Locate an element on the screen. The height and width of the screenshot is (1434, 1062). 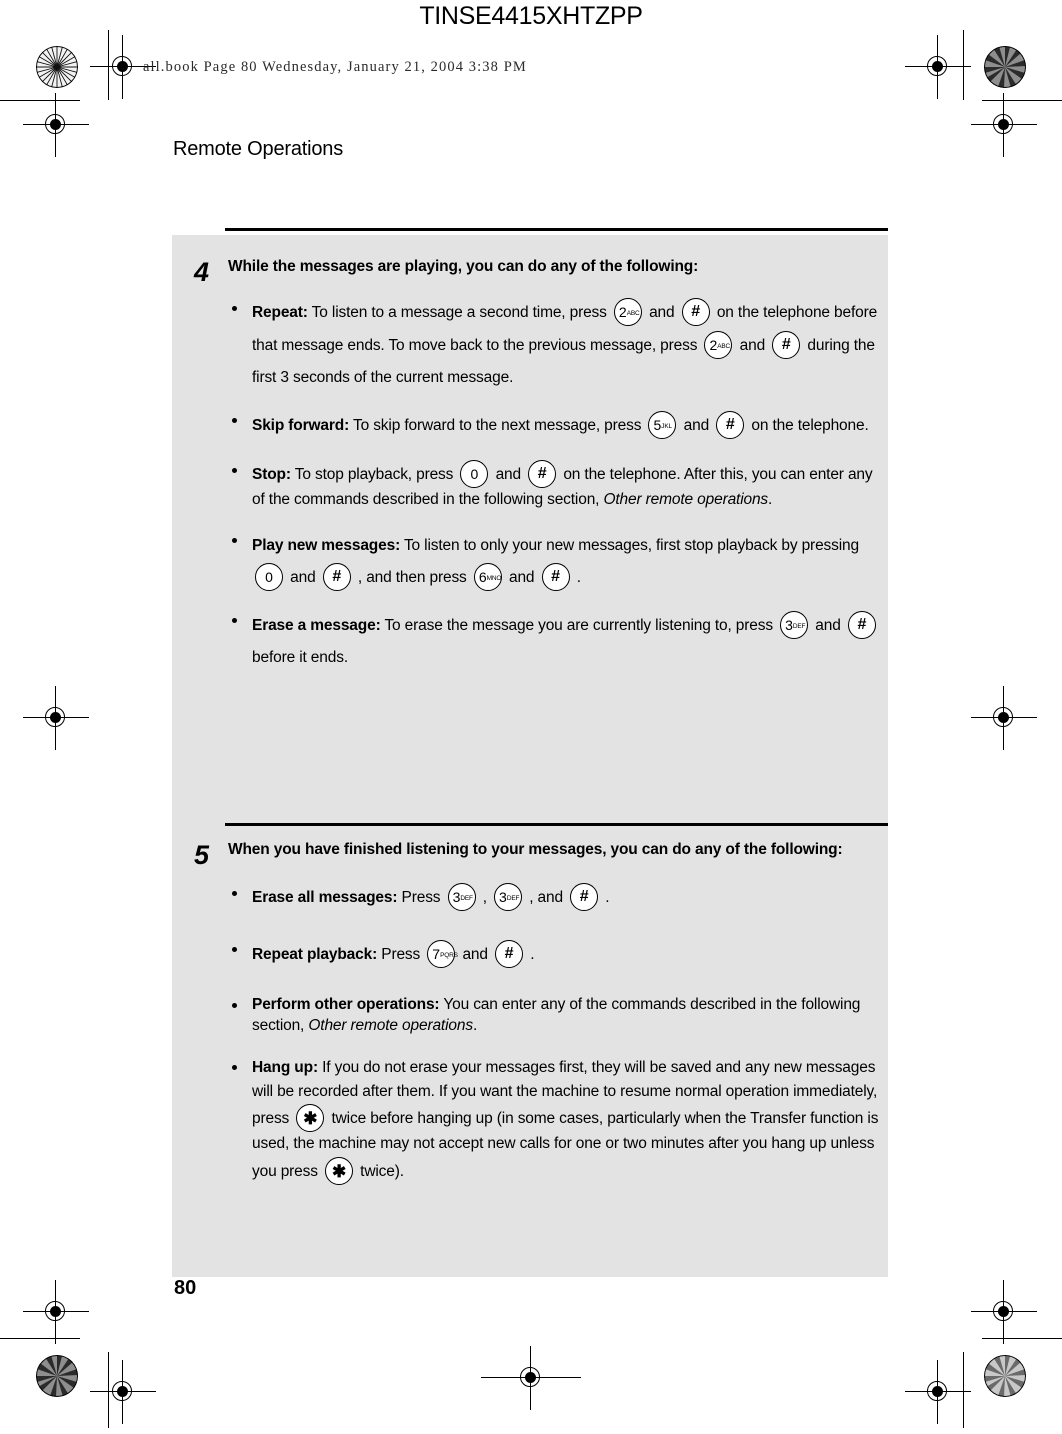
bullet-text-c: twice). is located at coordinates (380, 1171).